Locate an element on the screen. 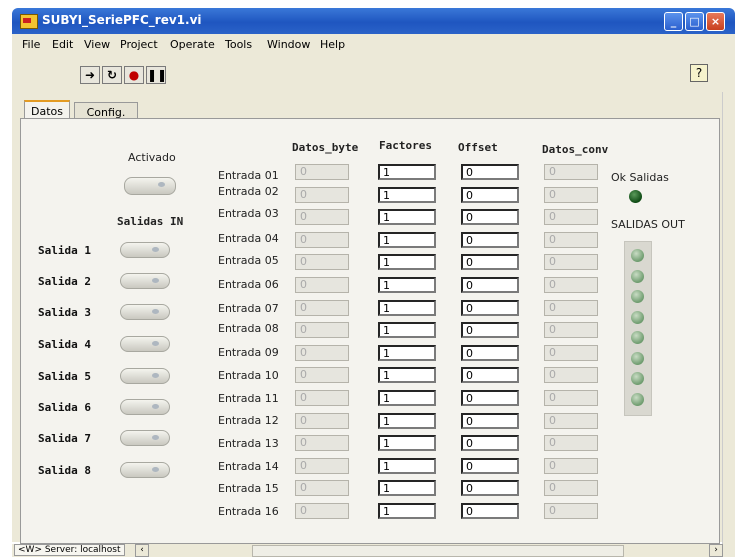  status-bar: <W> Server: localhost ‹ › is located at coordinates (373, 550).